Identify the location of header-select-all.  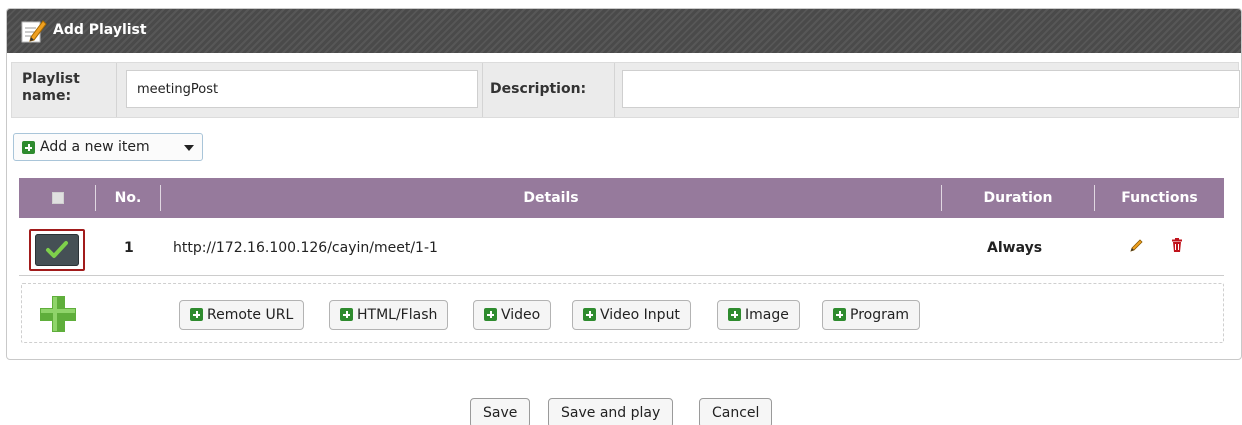
(57, 198).